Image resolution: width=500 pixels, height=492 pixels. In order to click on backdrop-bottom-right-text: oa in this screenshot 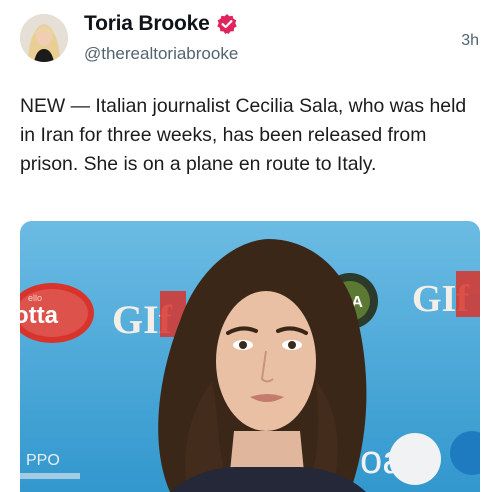, I will do `click(382, 460)`.